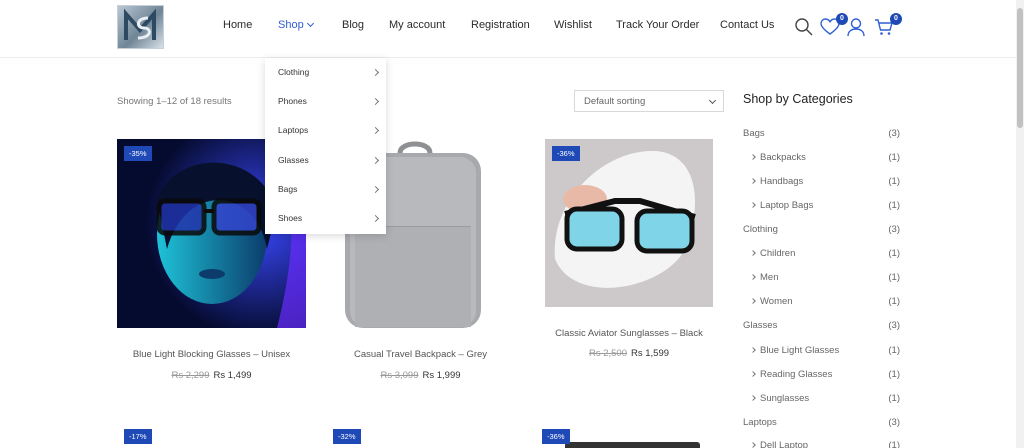 This screenshot has width=1024, height=448. What do you see at coordinates (420, 375) in the screenshot?
I see `product-price: Rs 3,099 Rs 1,999` at bounding box center [420, 375].